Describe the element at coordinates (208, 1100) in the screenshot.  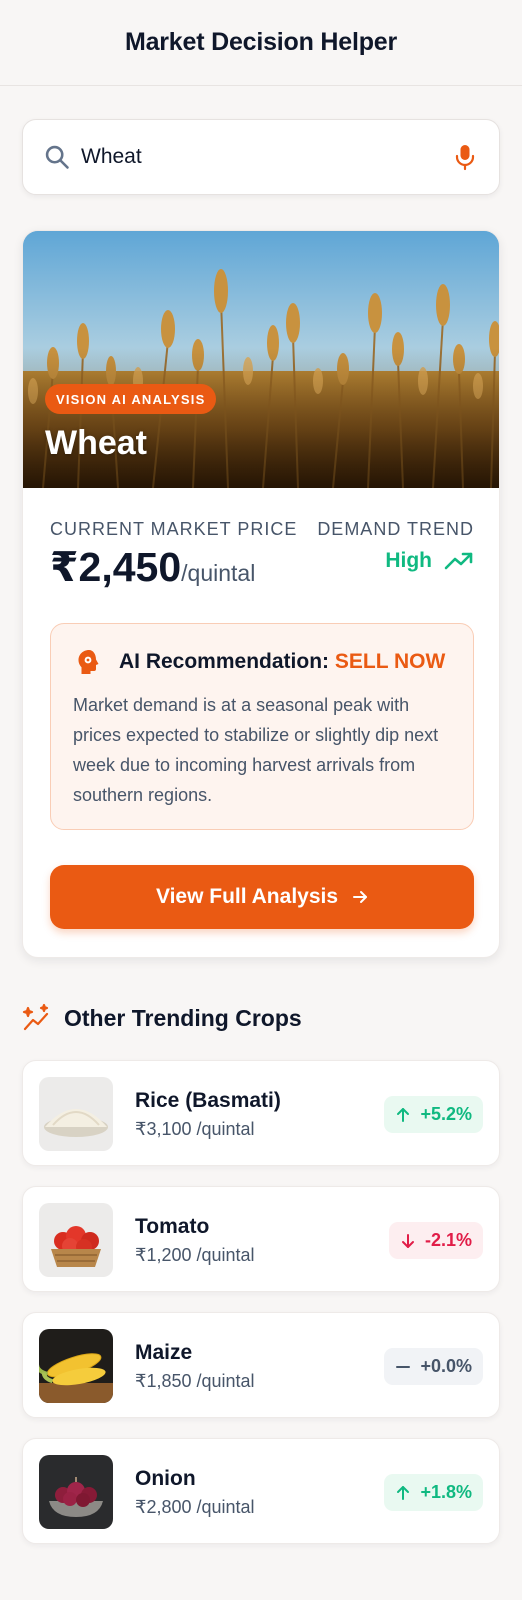
I see `crop-name: Rice (Basmati)` at that location.